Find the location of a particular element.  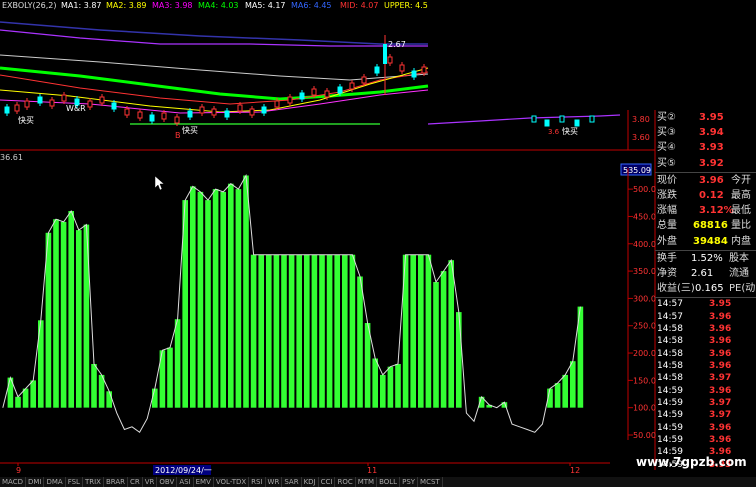

tick-price: 3.96 is located at coordinates (720, 440).